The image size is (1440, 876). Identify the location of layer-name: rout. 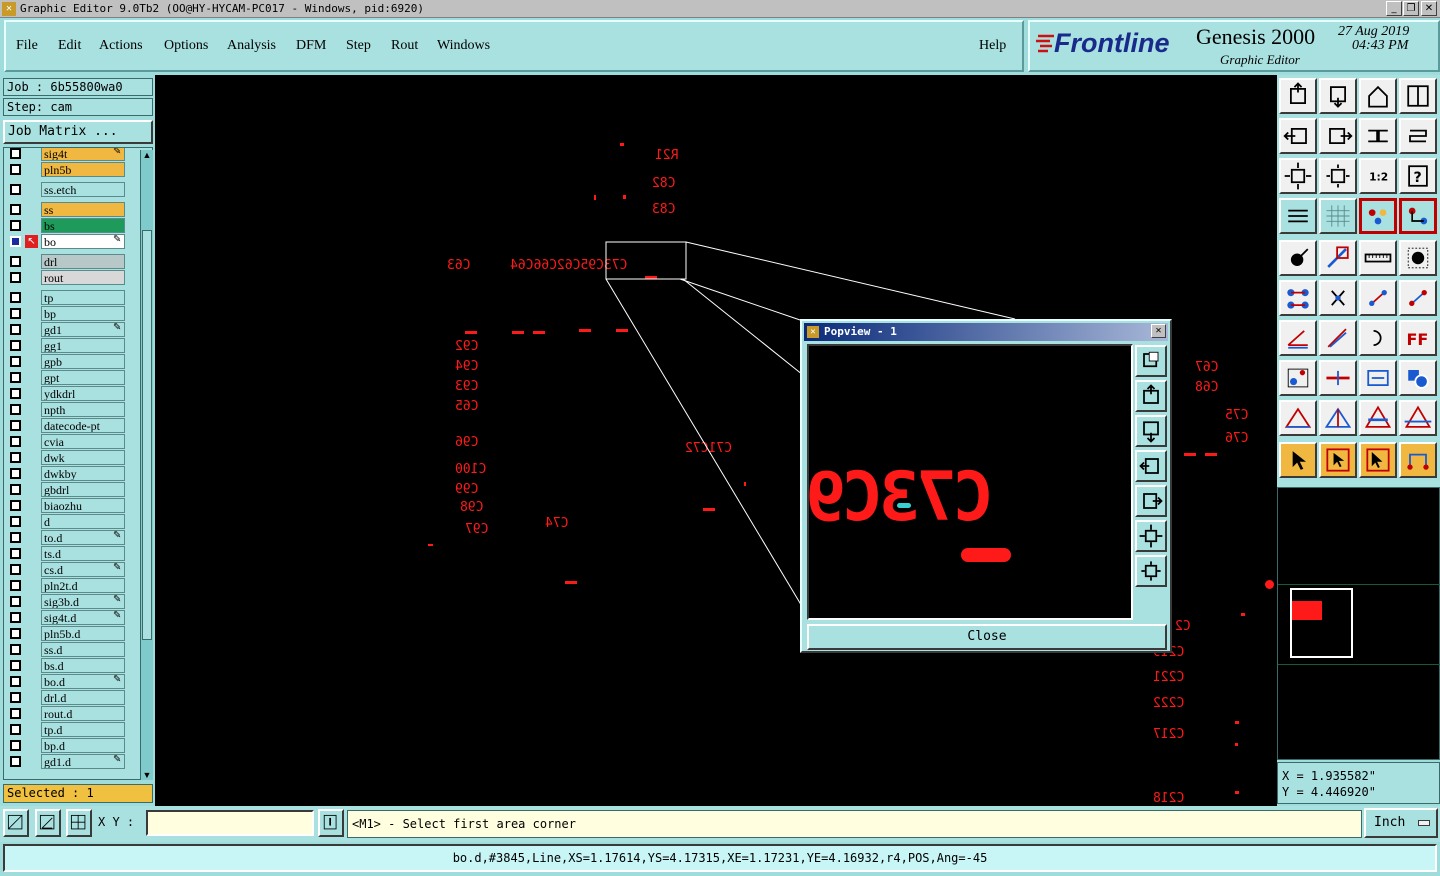
(83, 277).